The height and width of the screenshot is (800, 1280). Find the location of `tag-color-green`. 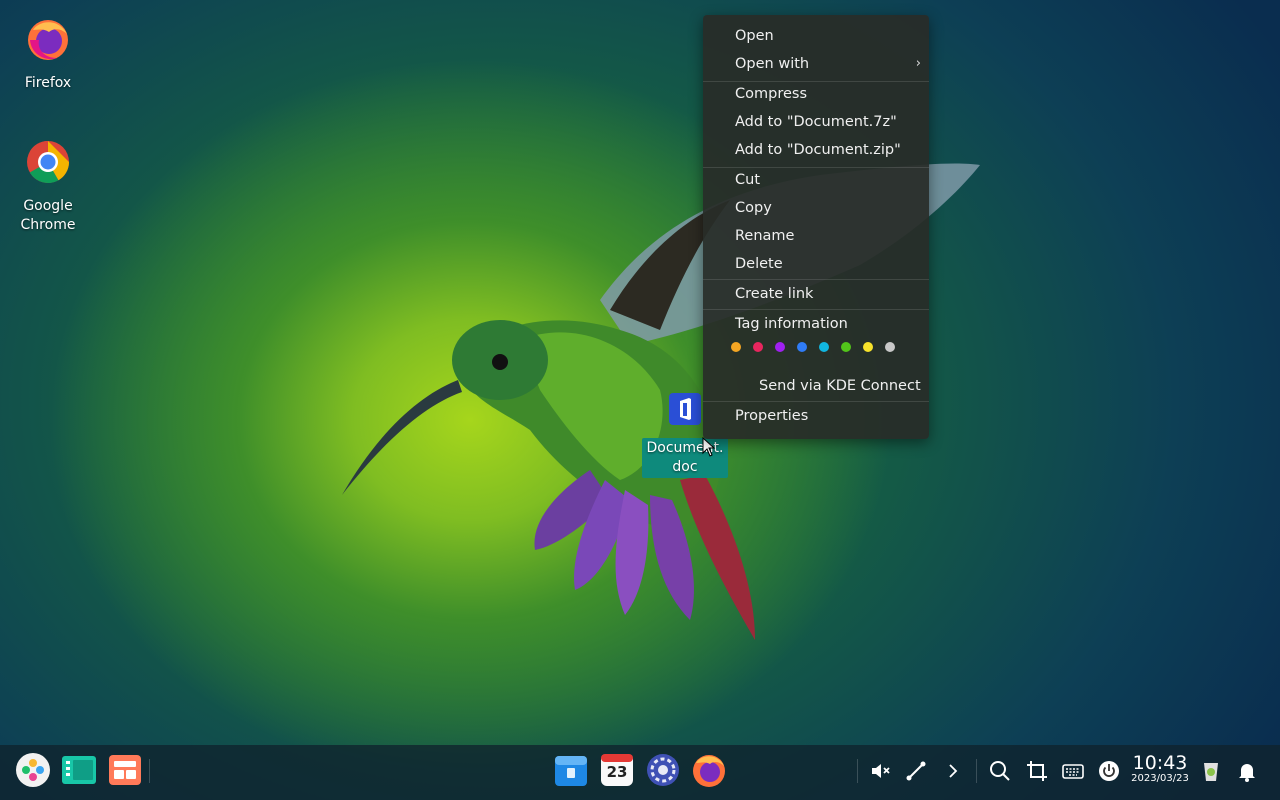

tag-color-green is located at coordinates (846, 347).